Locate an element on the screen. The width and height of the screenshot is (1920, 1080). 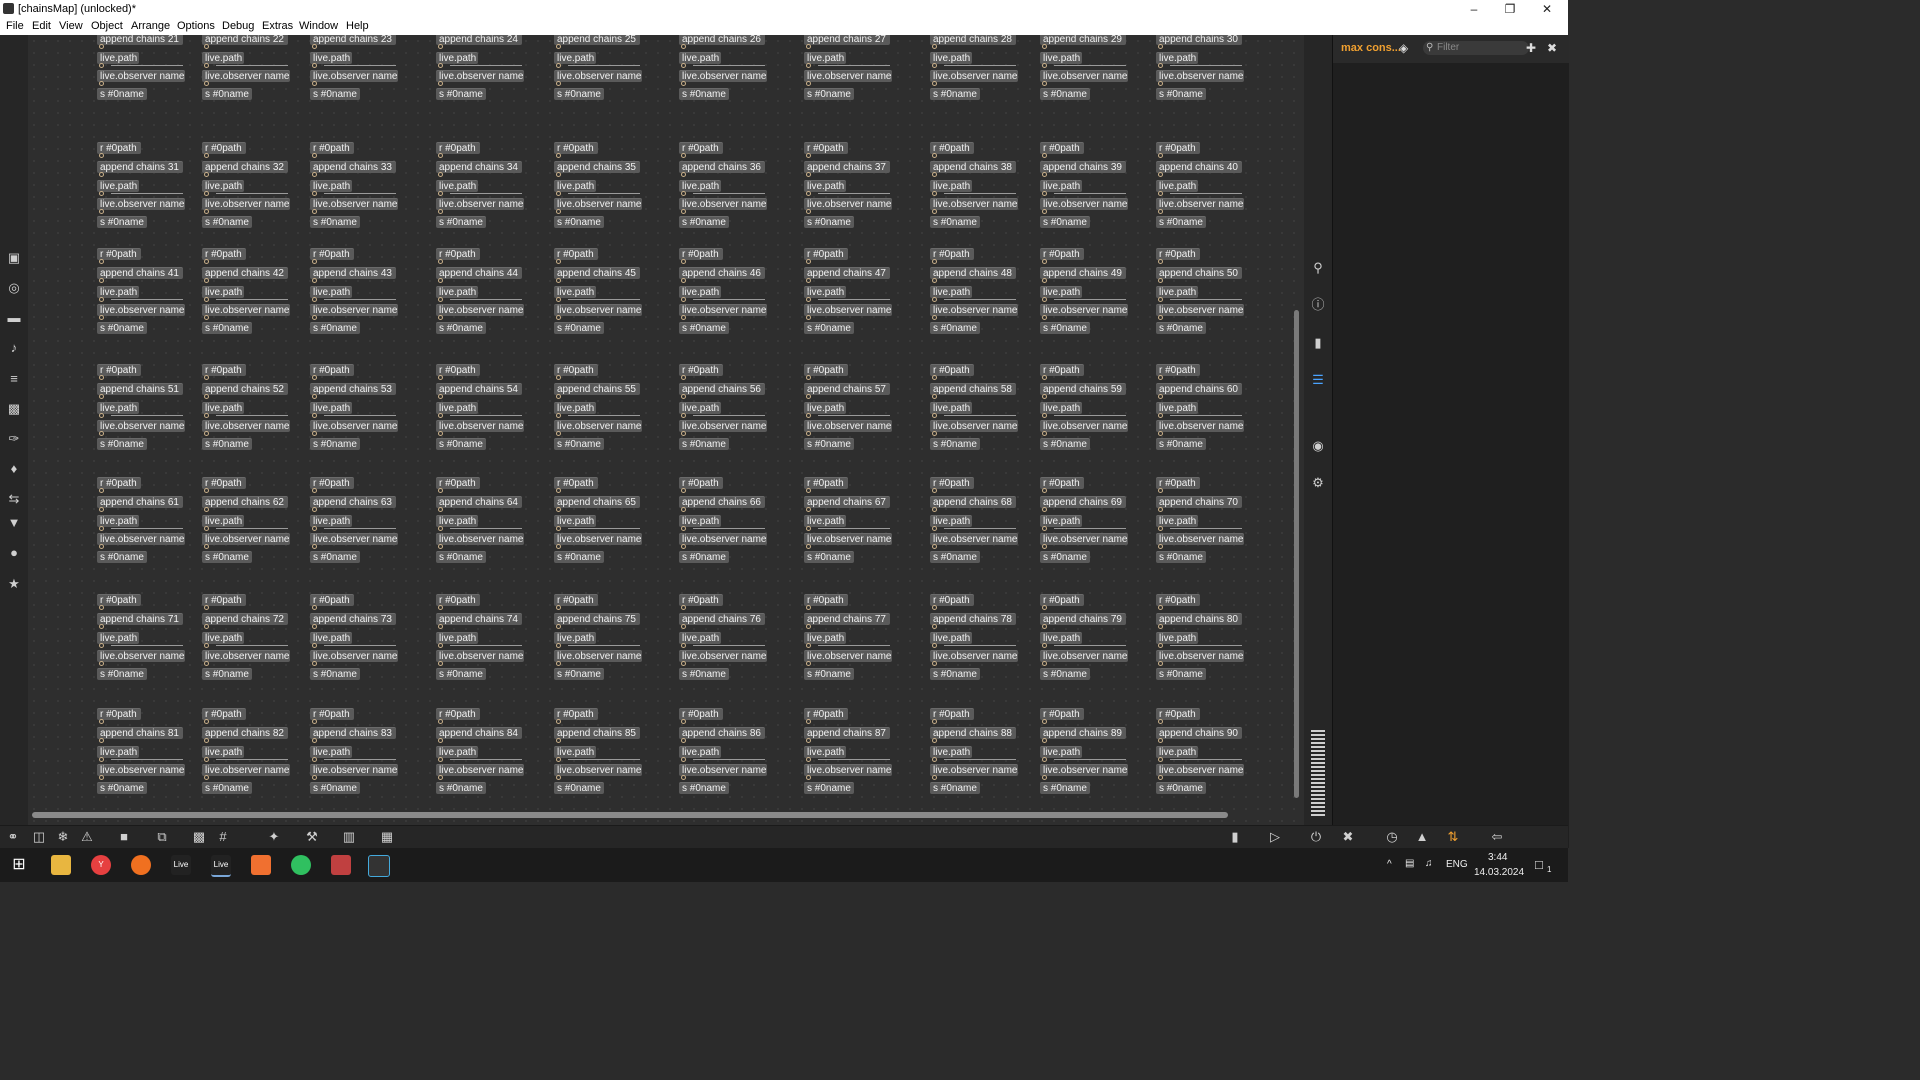
append-chains-object: append chains 32 is located at coordinates (245, 167).